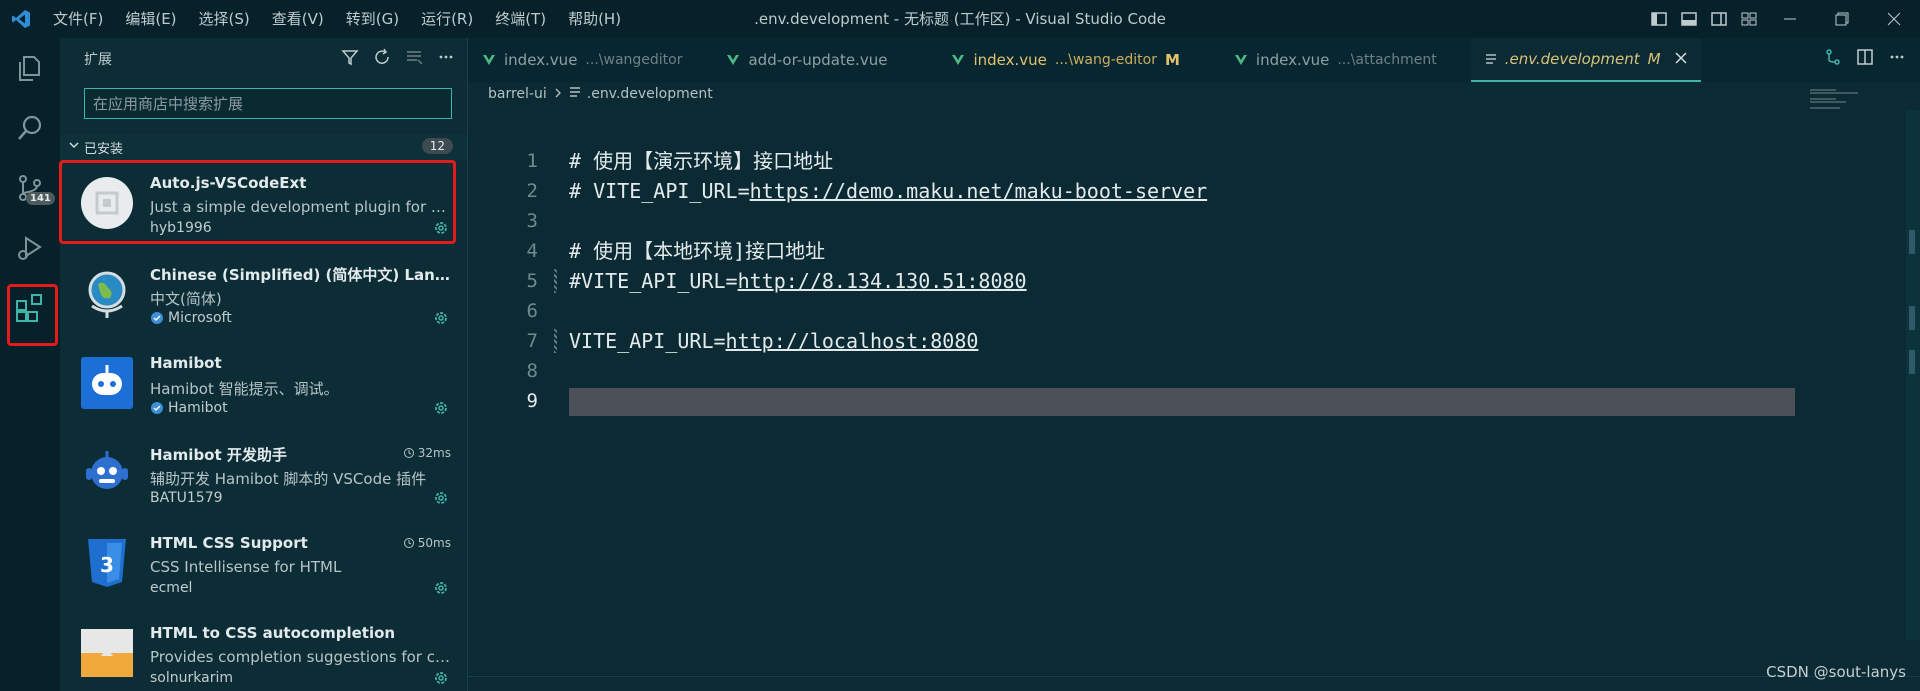 The image size is (1920, 691). I want to click on toggle-panel-icon, so click(1689, 19).